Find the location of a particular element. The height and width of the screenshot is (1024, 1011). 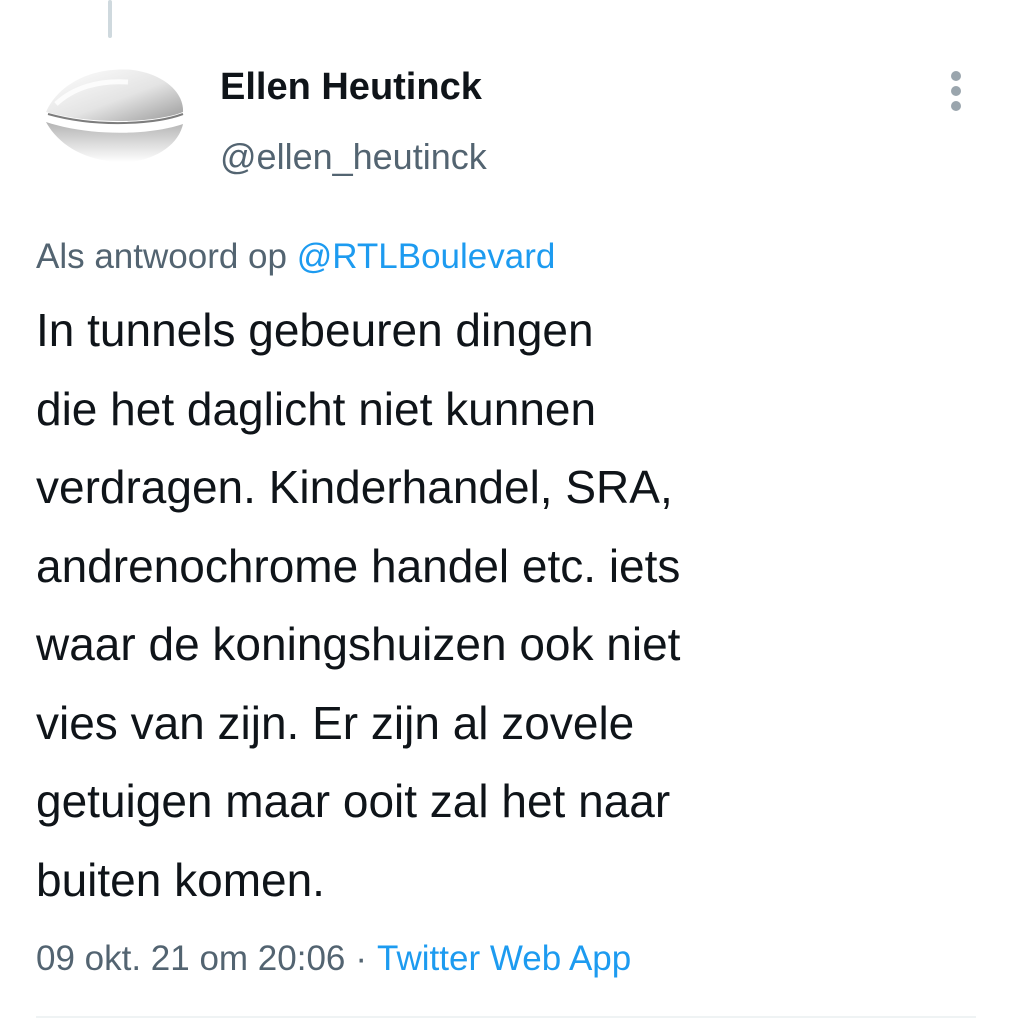

reply-context: Als antwoord op @RTLBoulevard is located at coordinates (295, 257).